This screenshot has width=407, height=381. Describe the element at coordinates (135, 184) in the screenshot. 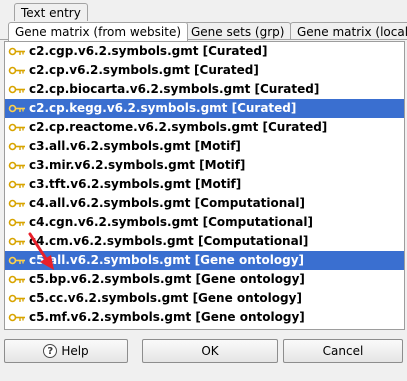

I see `list-item-label: c3.tft.v6.2.symbols.gmt [Motif]` at that location.